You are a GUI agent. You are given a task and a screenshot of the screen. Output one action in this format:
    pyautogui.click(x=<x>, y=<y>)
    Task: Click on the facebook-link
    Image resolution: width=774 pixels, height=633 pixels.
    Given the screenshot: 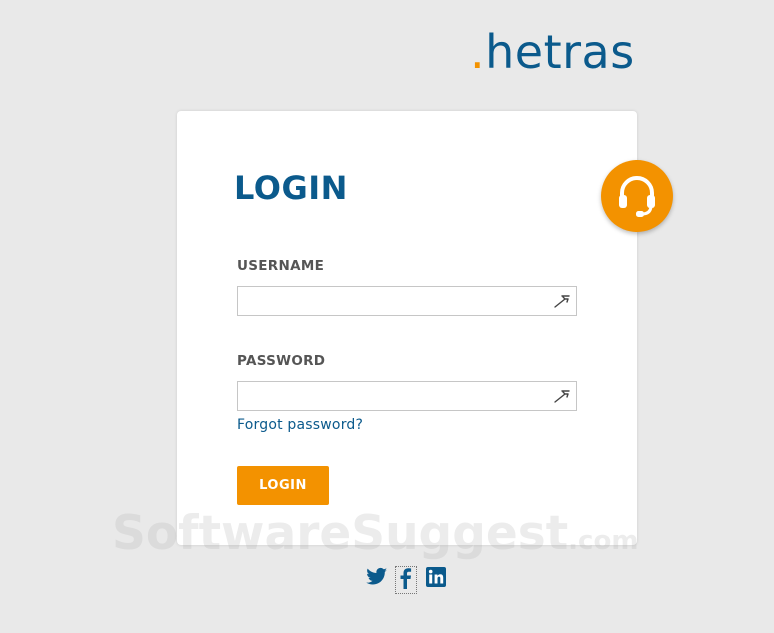 What is the action you would take?
    pyautogui.click(x=406, y=580)
    